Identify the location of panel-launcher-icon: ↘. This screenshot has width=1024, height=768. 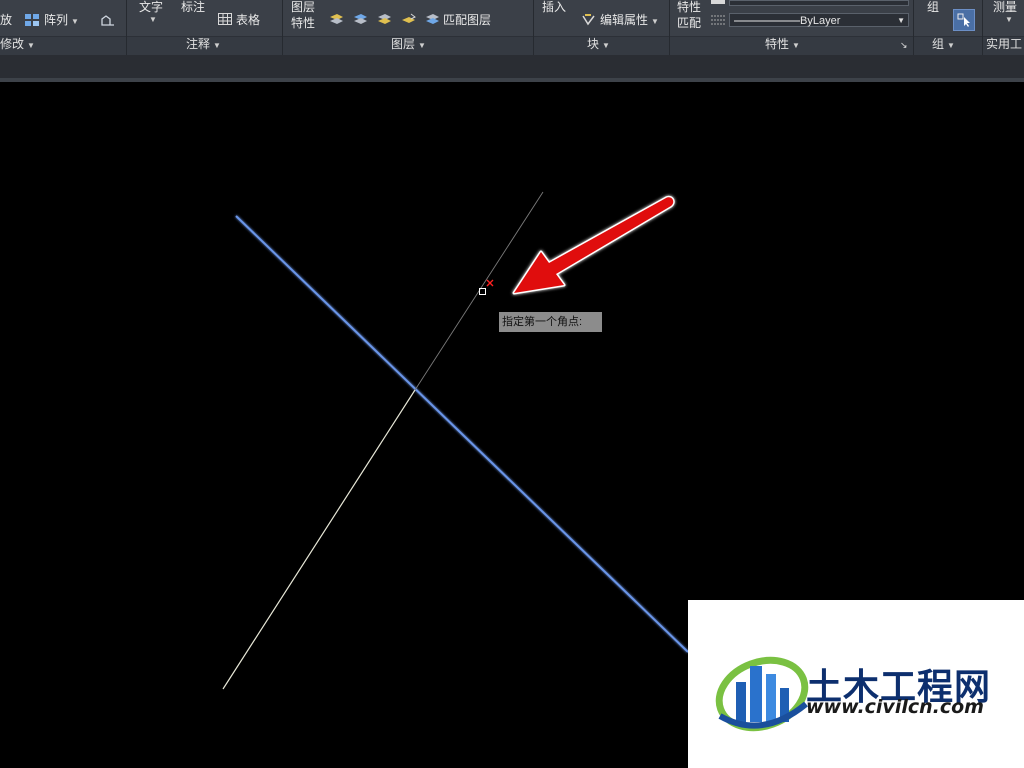
(904, 45).